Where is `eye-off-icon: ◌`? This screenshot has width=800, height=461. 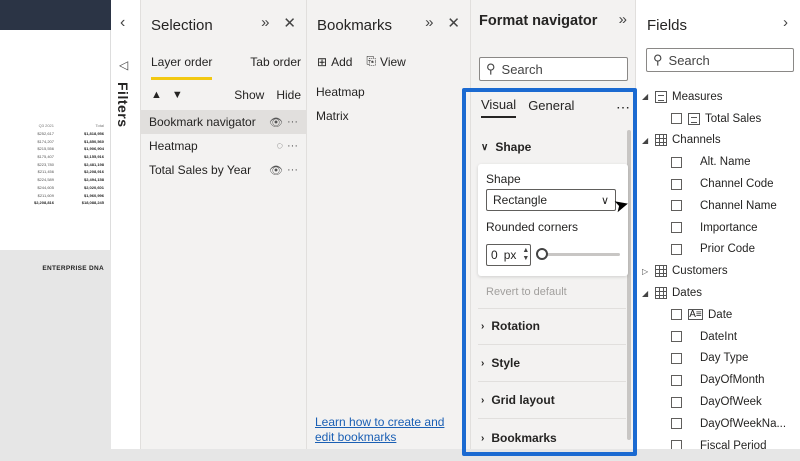 eye-off-icon: ◌ is located at coordinates (279, 146).